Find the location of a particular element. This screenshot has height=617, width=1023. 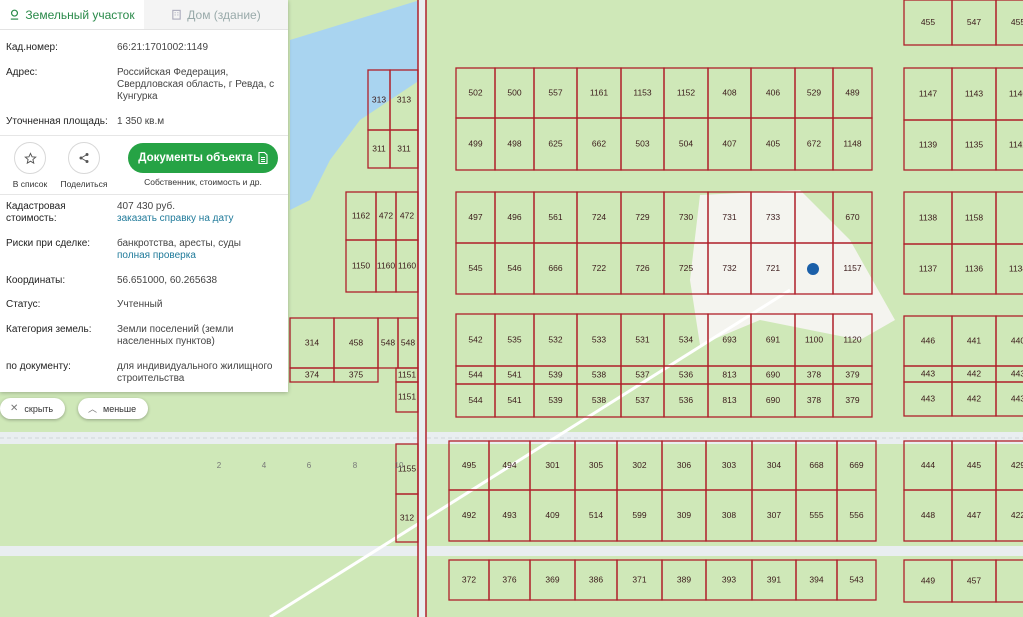

plot-number-label: 393 is located at coordinates (729, 579).